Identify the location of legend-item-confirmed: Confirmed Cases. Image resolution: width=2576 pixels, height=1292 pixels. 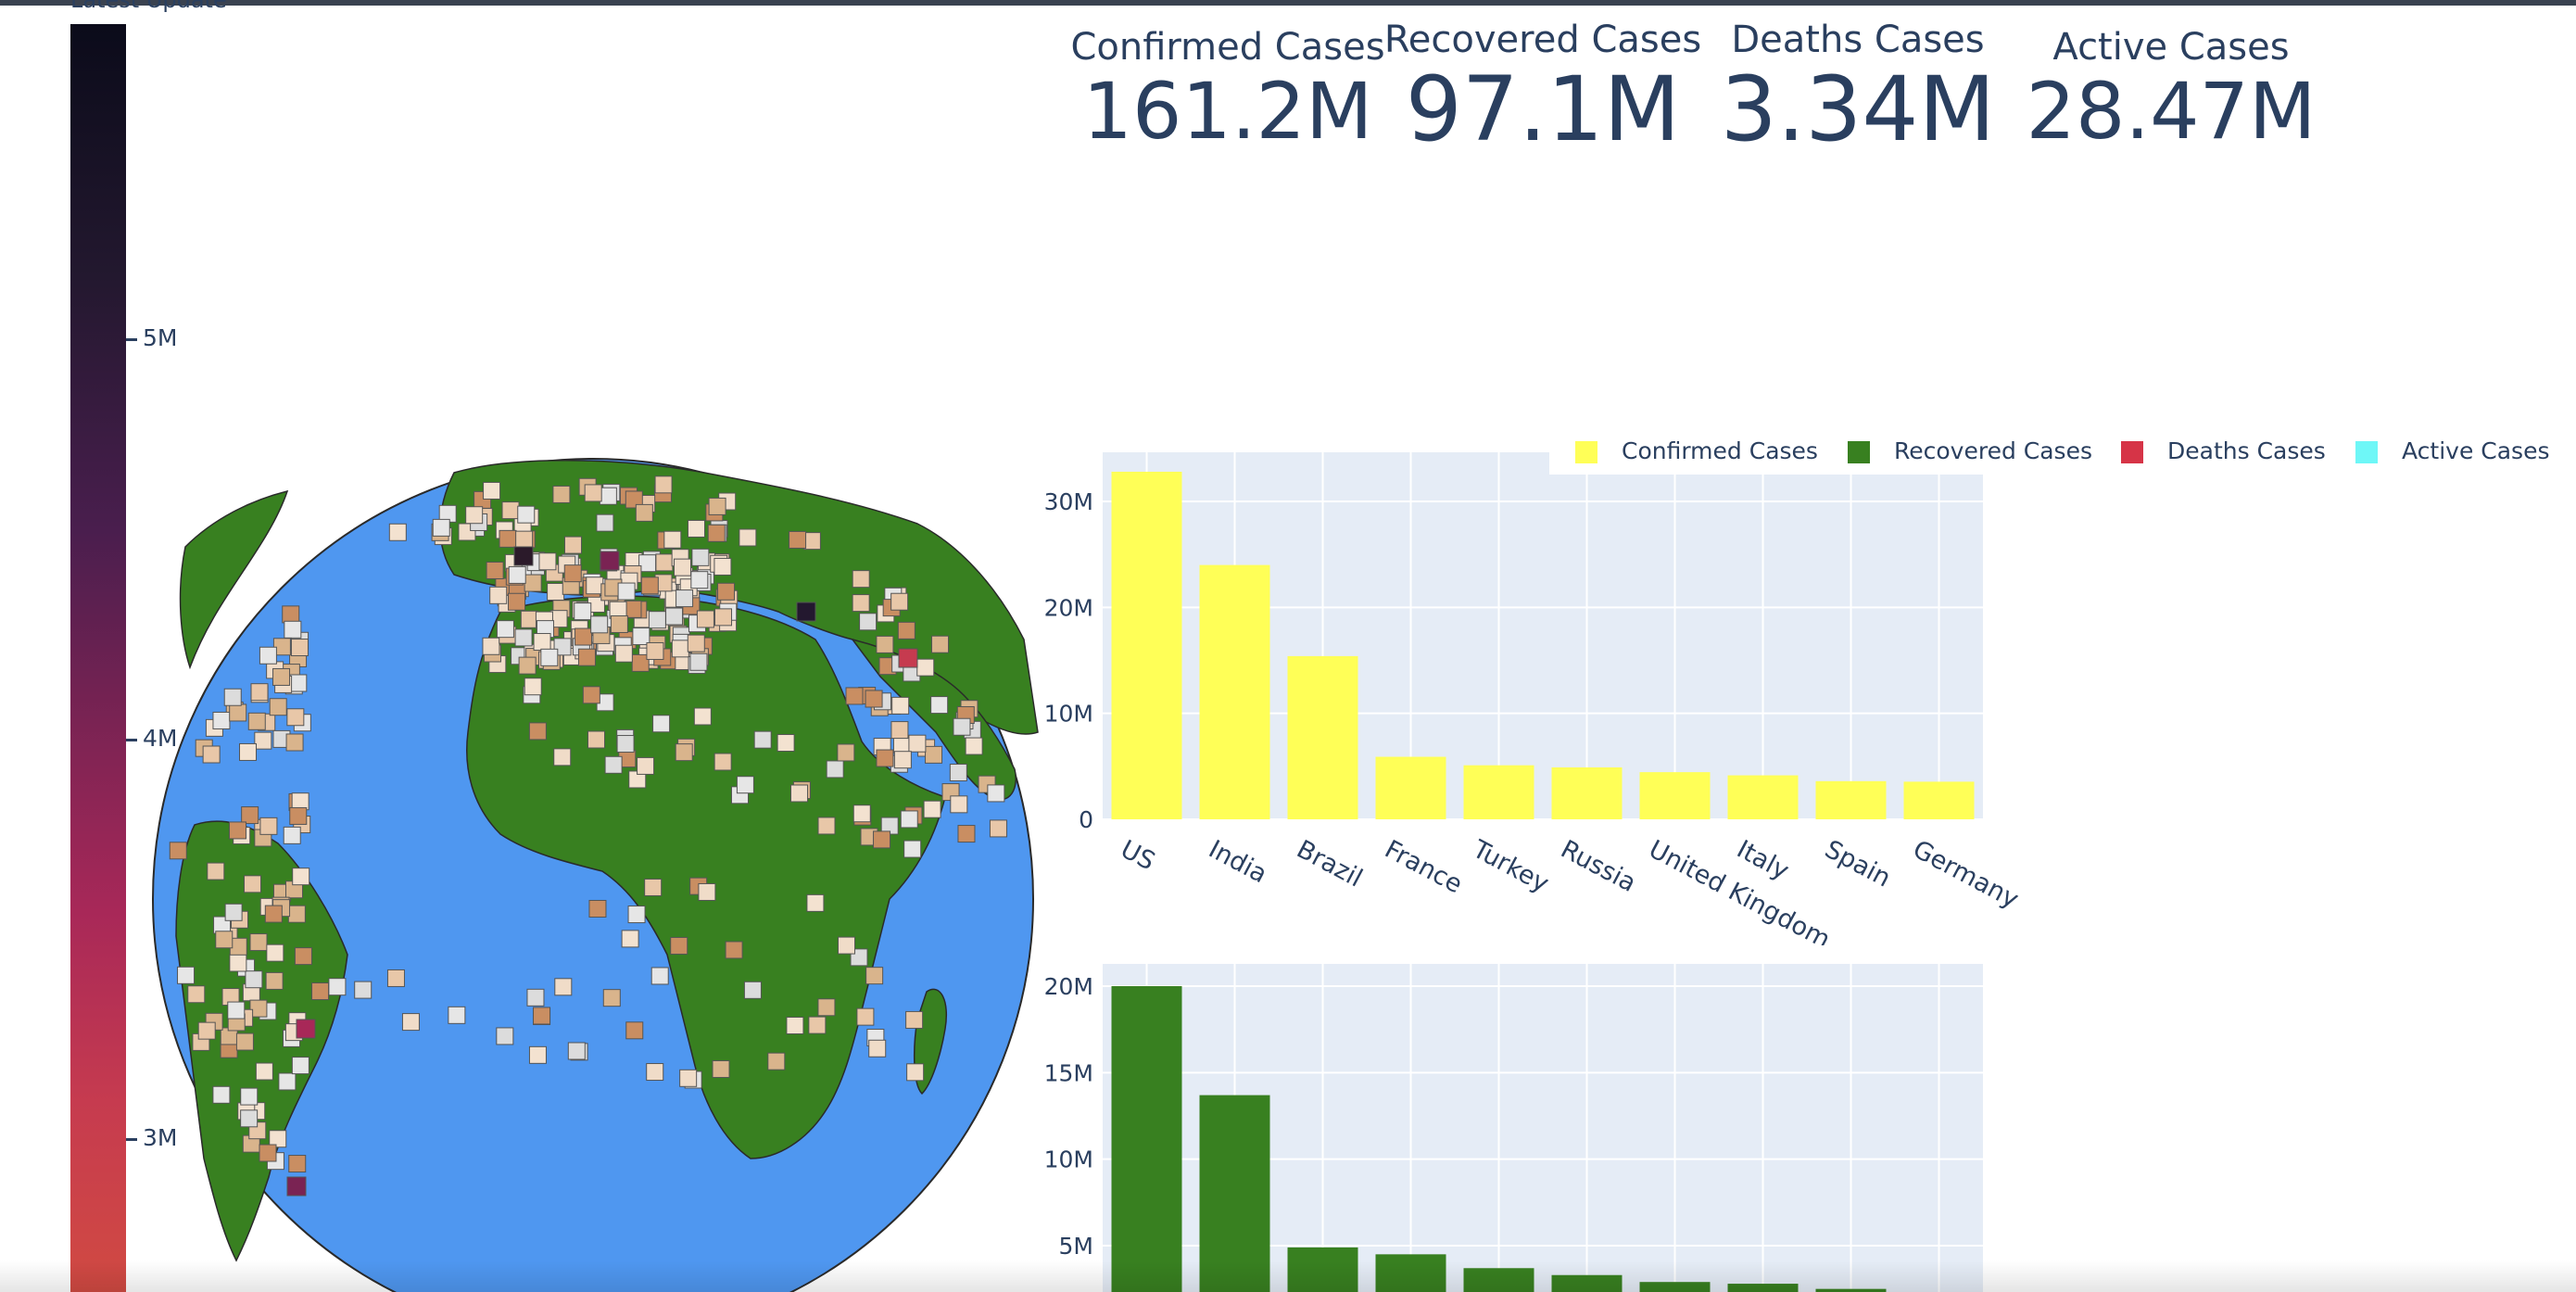
(1697, 451).